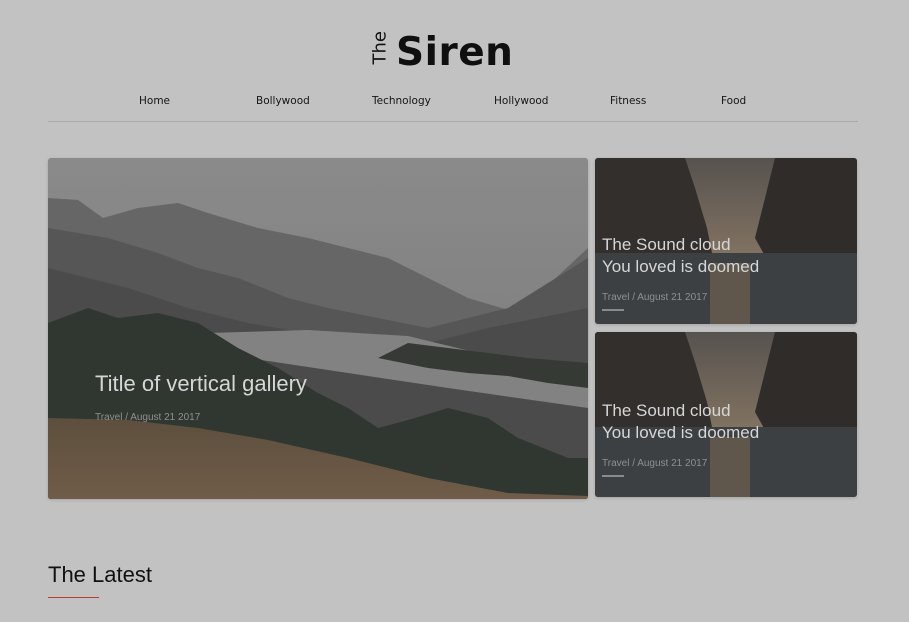  What do you see at coordinates (380, 48) in the screenshot?
I see `logo-the-text: The` at bounding box center [380, 48].